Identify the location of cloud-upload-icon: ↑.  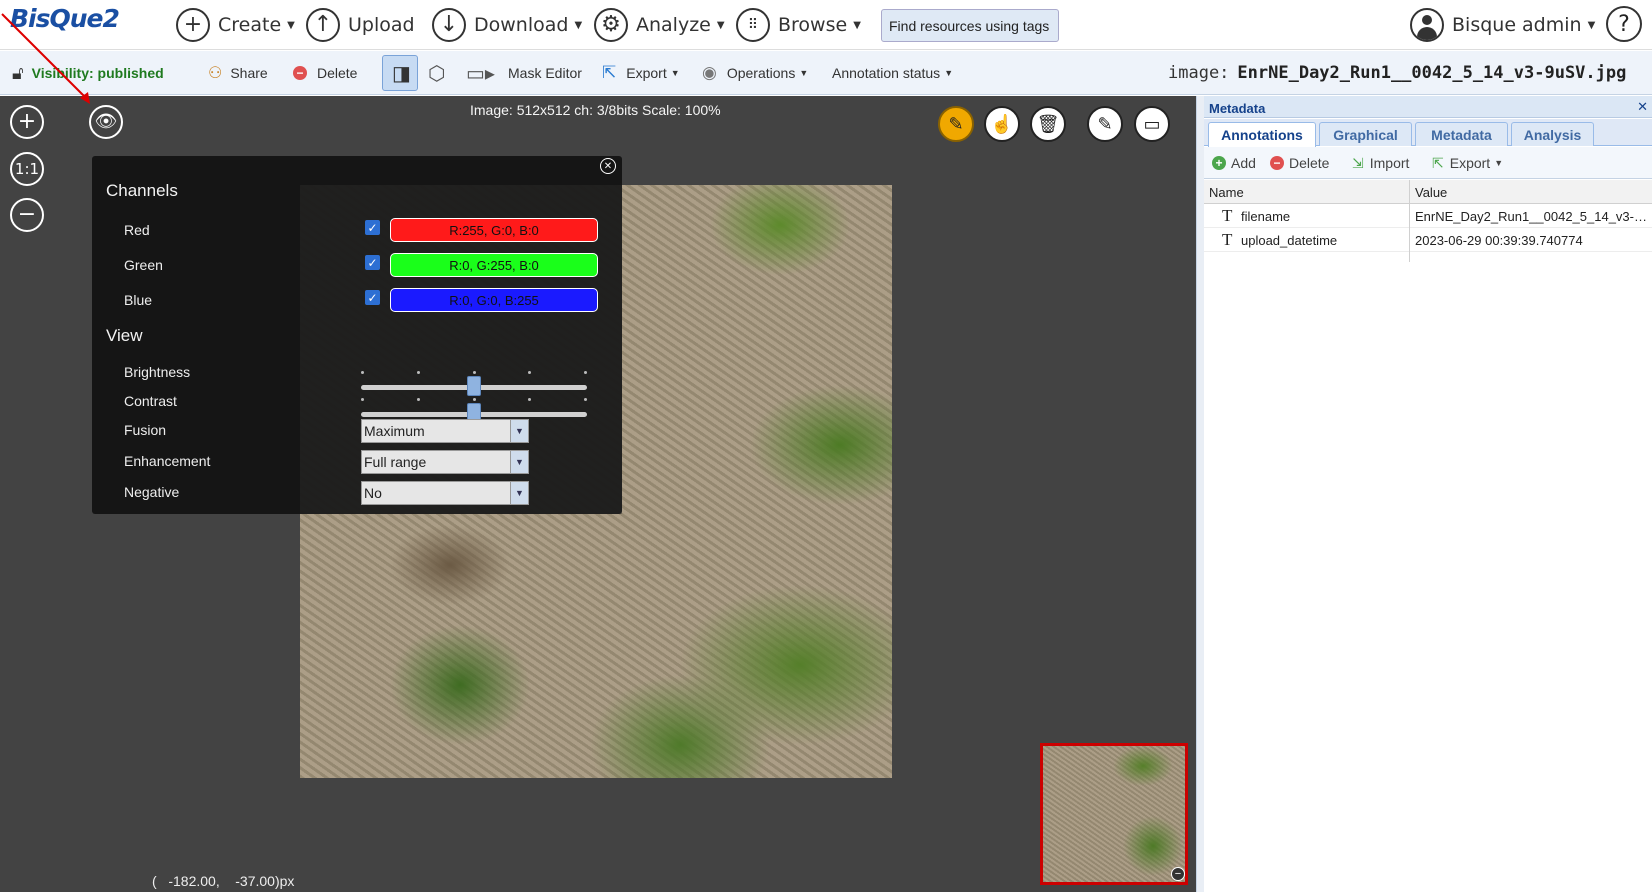
(323, 25).